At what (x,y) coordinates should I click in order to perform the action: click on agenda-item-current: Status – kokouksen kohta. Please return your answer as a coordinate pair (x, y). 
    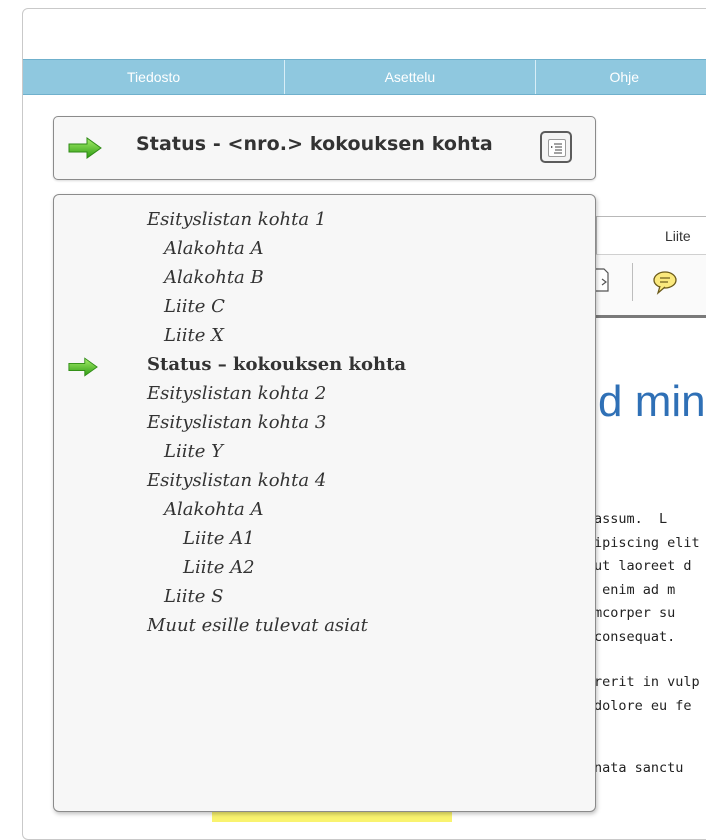
    Looking at the image, I should click on (324, 364).